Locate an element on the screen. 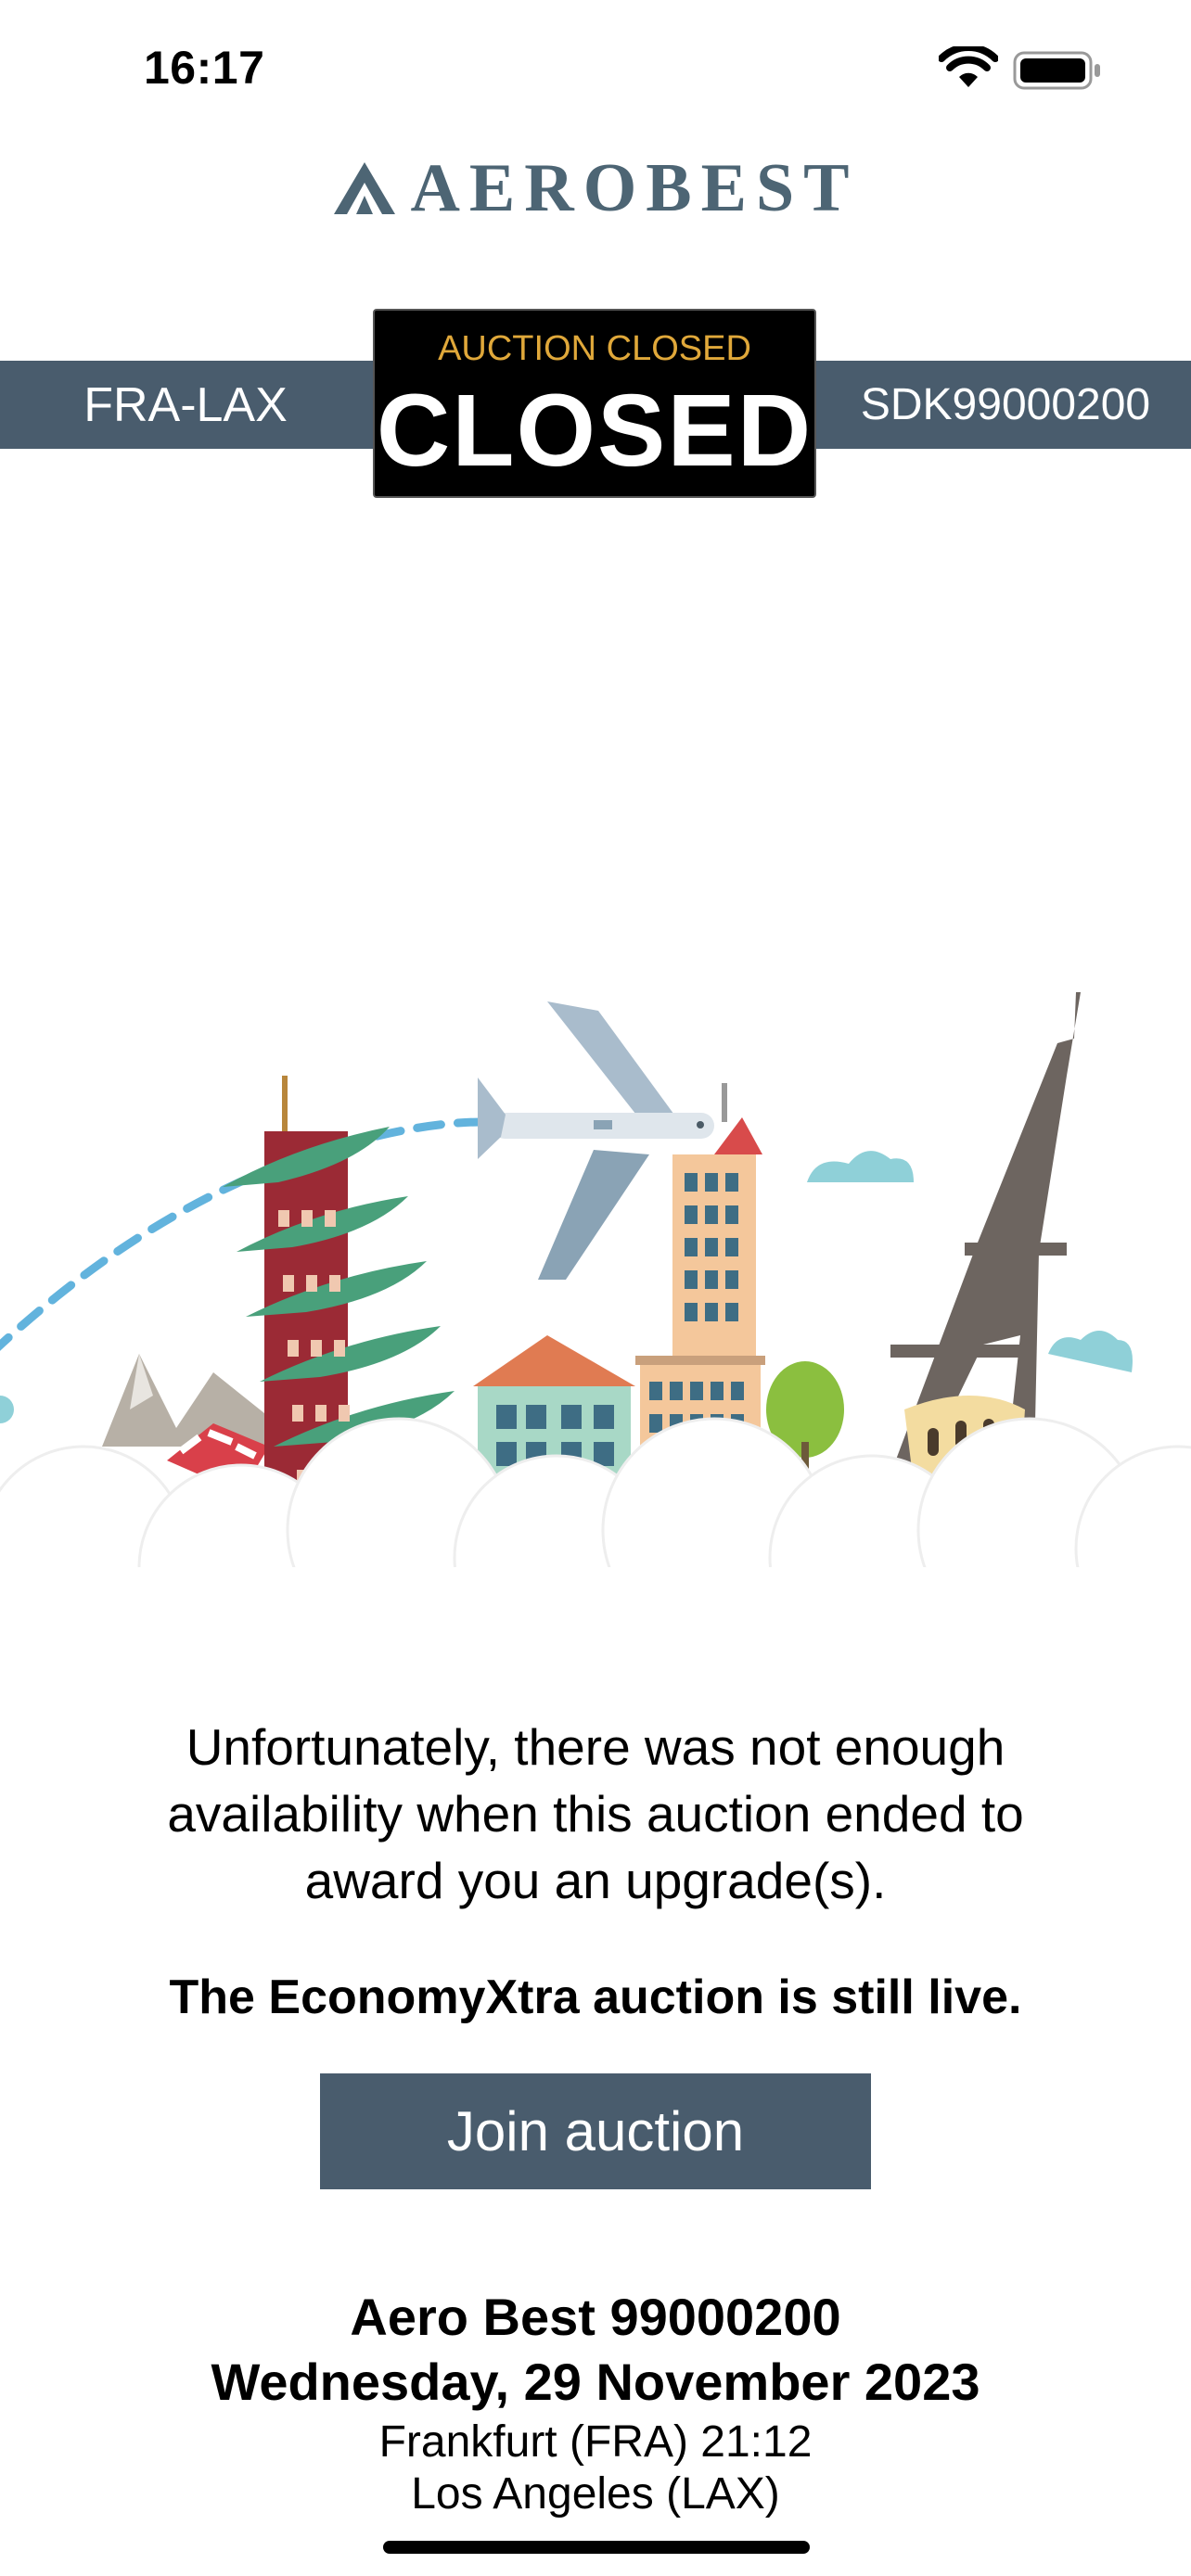 Image resolution: width=1191 pixels, height=2576 pixels. auction-status-title: CLOSED is located at coordinates (594, 431).